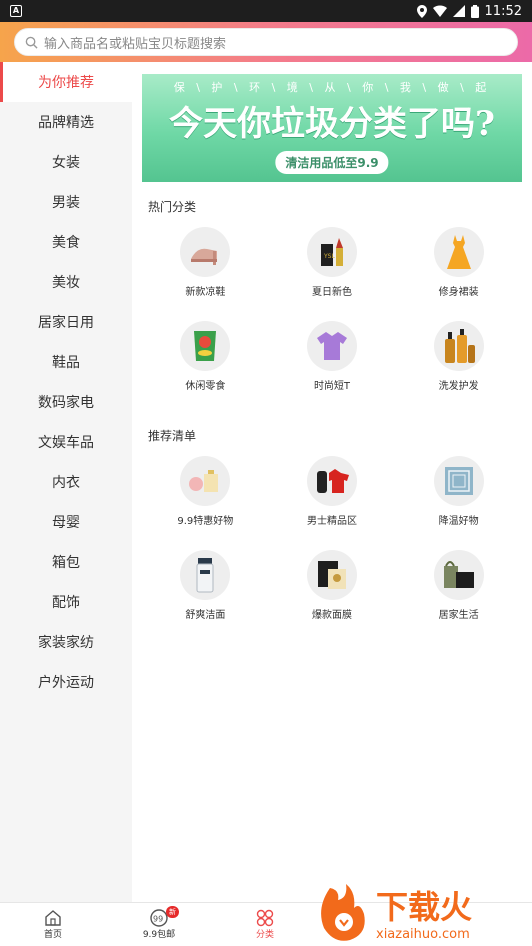 Image resolution: width=532 pixels, height=946 pixels. I want to click on svg-text: 下载火, so click(424, 907).